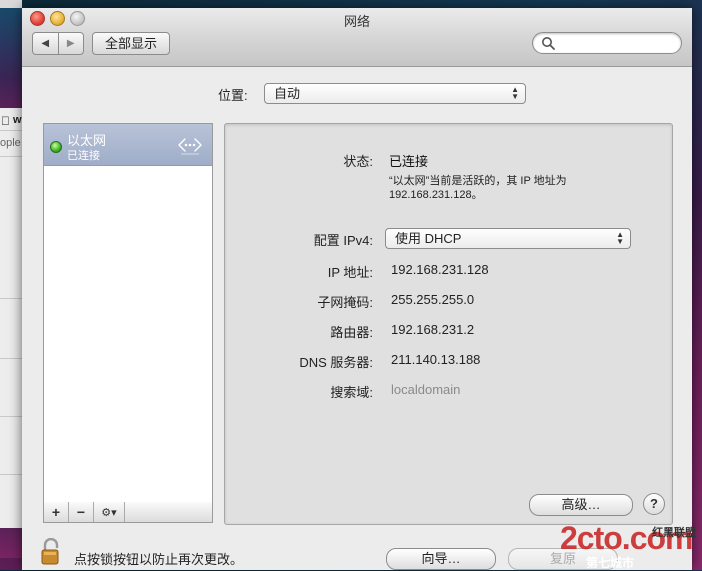 The width and height of the screenshot is (702, 571). Describe the element at coordinates (233, 95) in the screenshot. I see `location-label: 位置:` at that location.